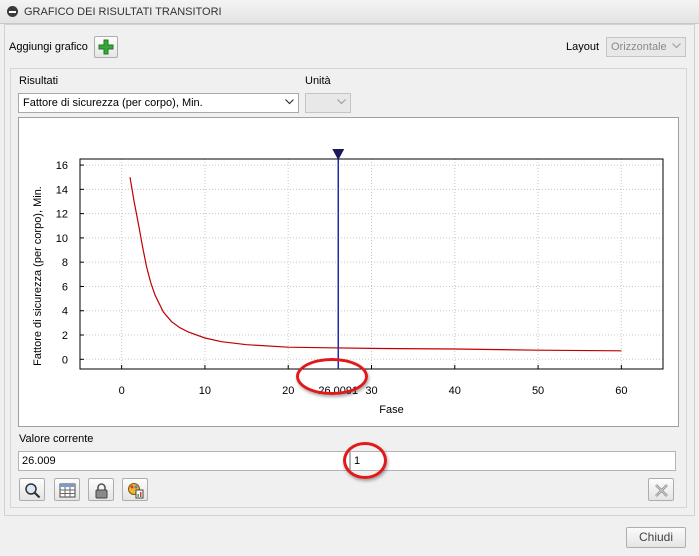  I want to click on step-field-highlight, so click(365, 460).